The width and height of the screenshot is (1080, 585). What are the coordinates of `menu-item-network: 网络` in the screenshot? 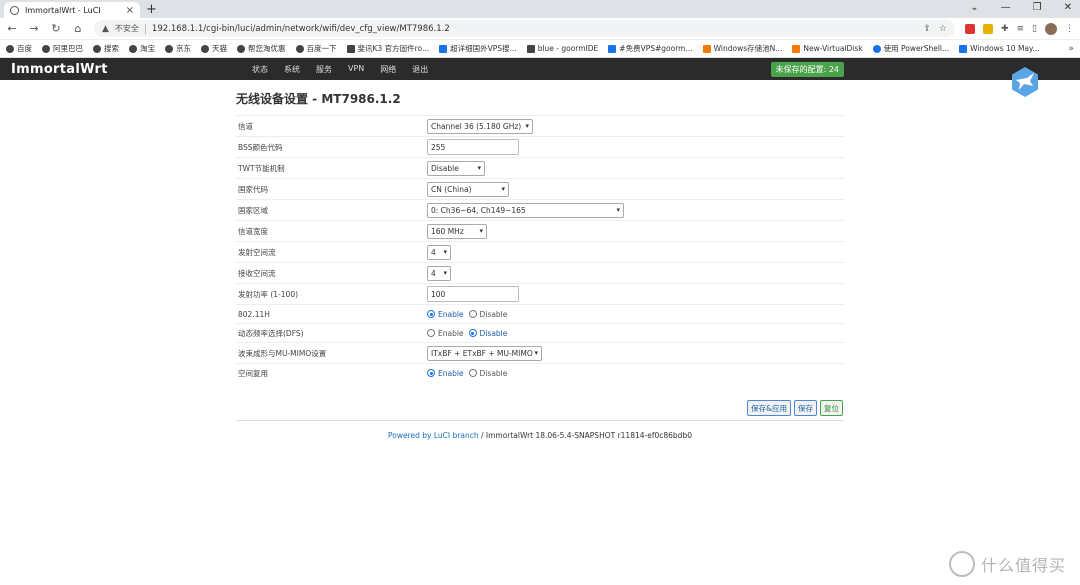 It's located at (388, 69).